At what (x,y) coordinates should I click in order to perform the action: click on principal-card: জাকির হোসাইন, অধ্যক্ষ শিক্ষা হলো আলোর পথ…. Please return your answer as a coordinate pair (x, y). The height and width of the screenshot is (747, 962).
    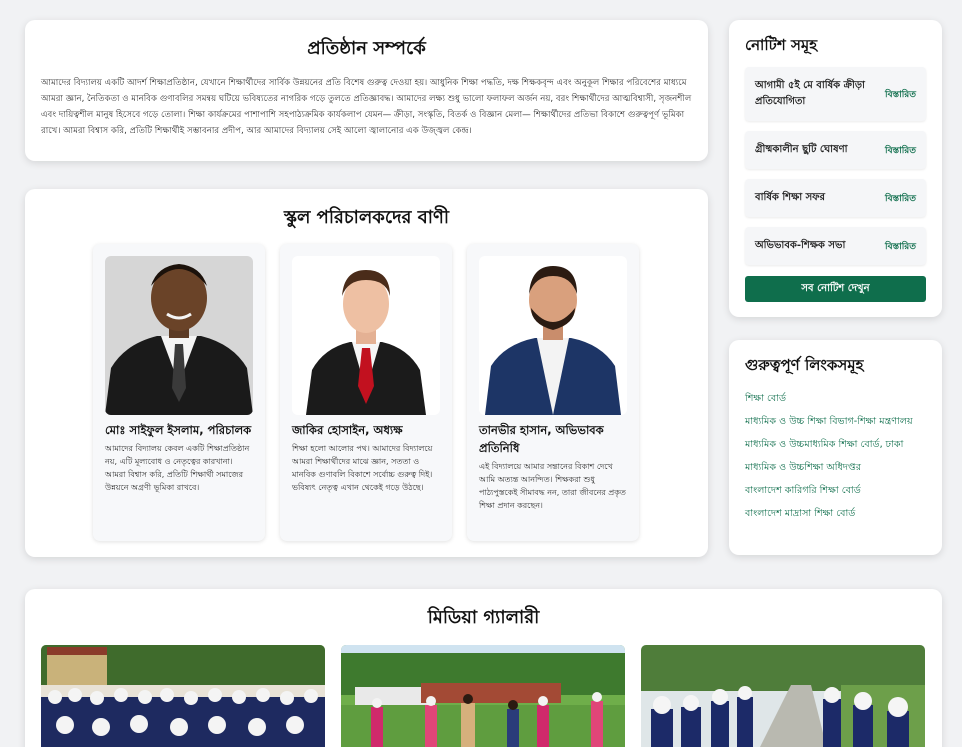
    Looking at the image, I should click on (366, 392).